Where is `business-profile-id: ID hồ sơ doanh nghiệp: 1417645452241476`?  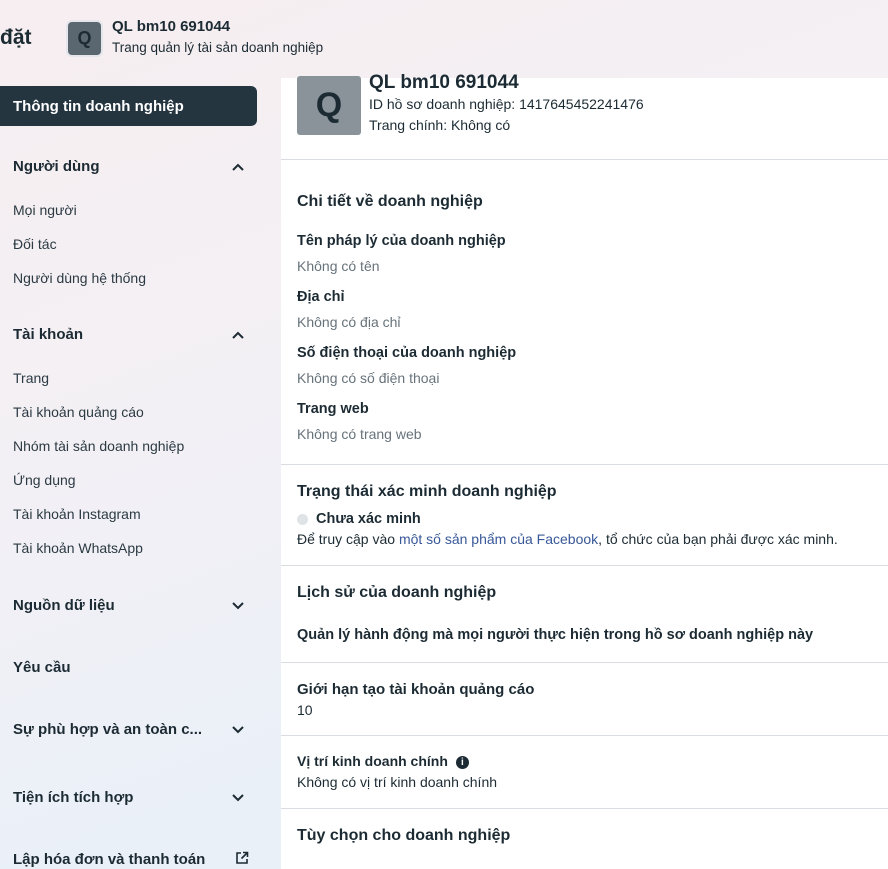
business-profile-id: ID hồ sơ doanh nghiệp: 1417645452241476 is located at coordinates (506, 104).